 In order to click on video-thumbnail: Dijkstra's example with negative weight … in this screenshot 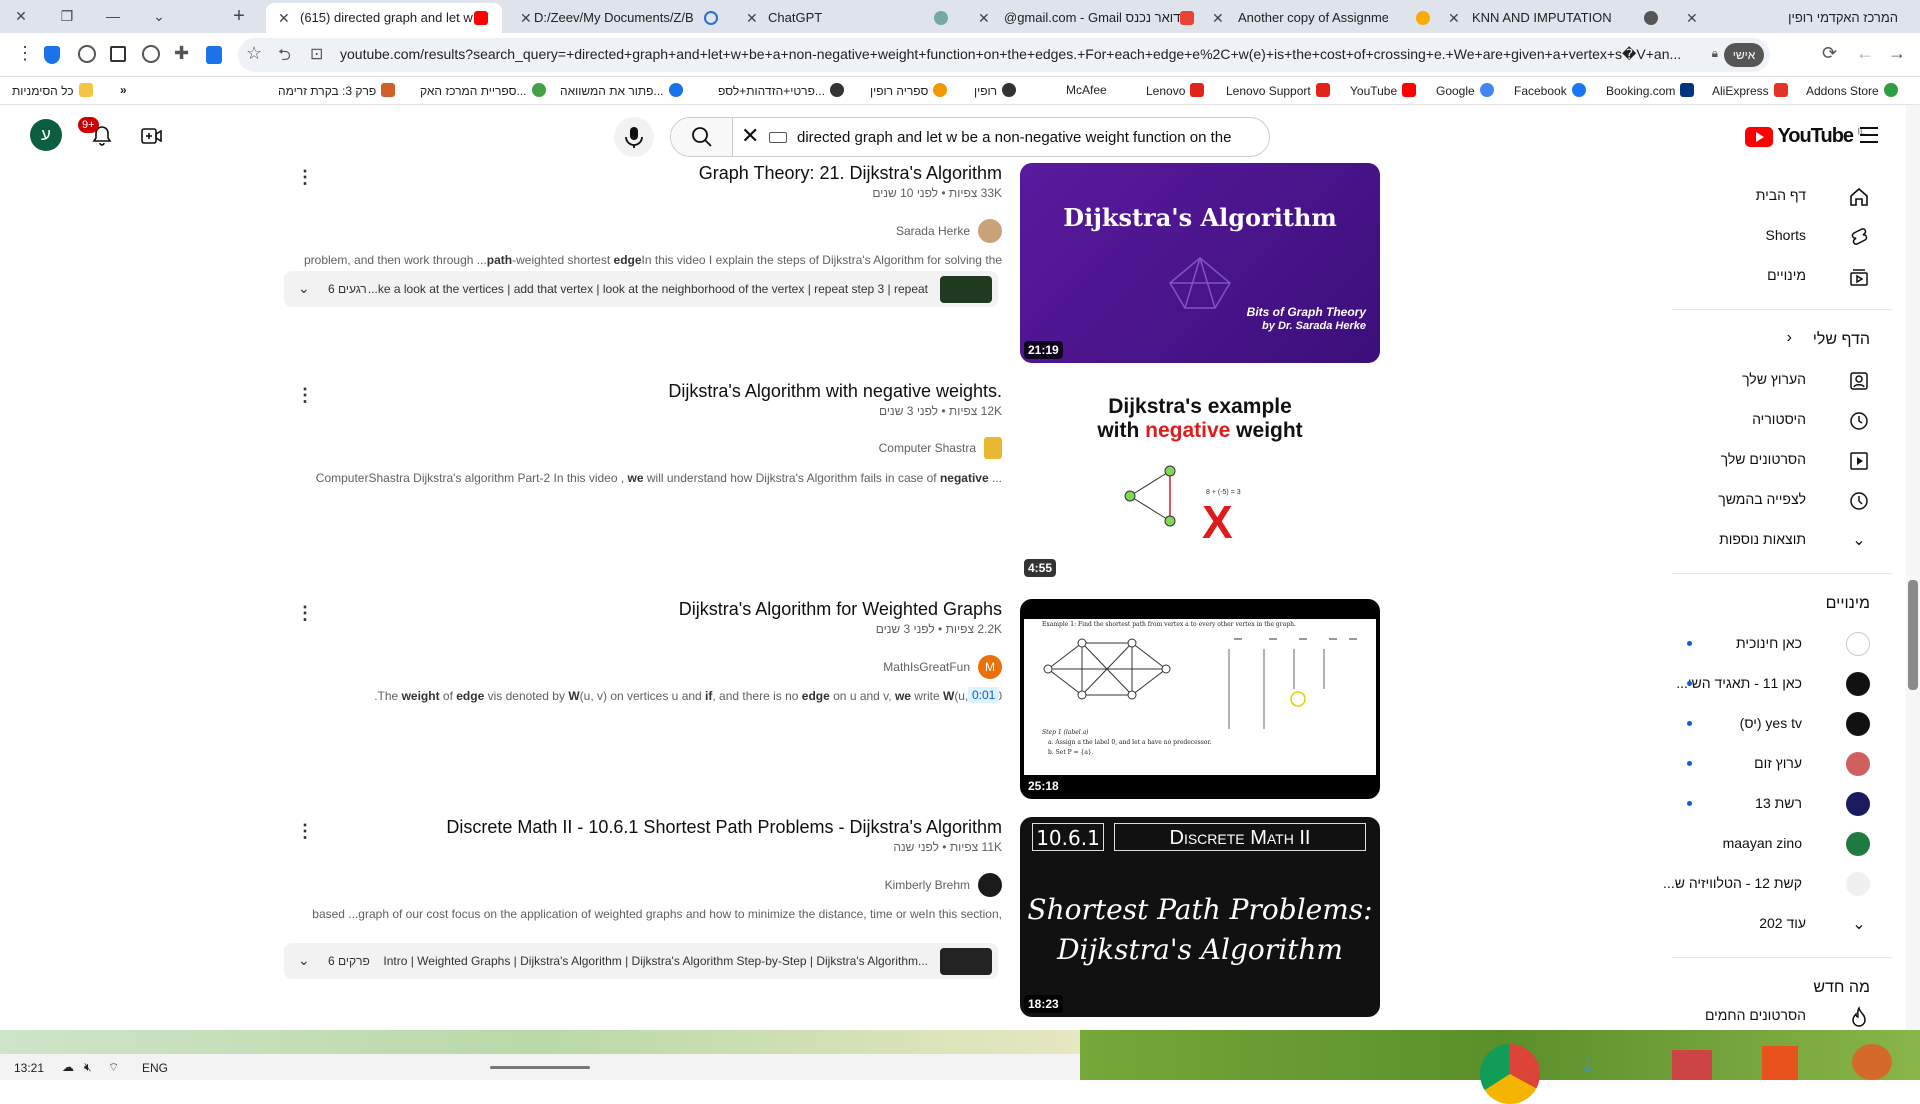, I will do `click(1200, 481)`.